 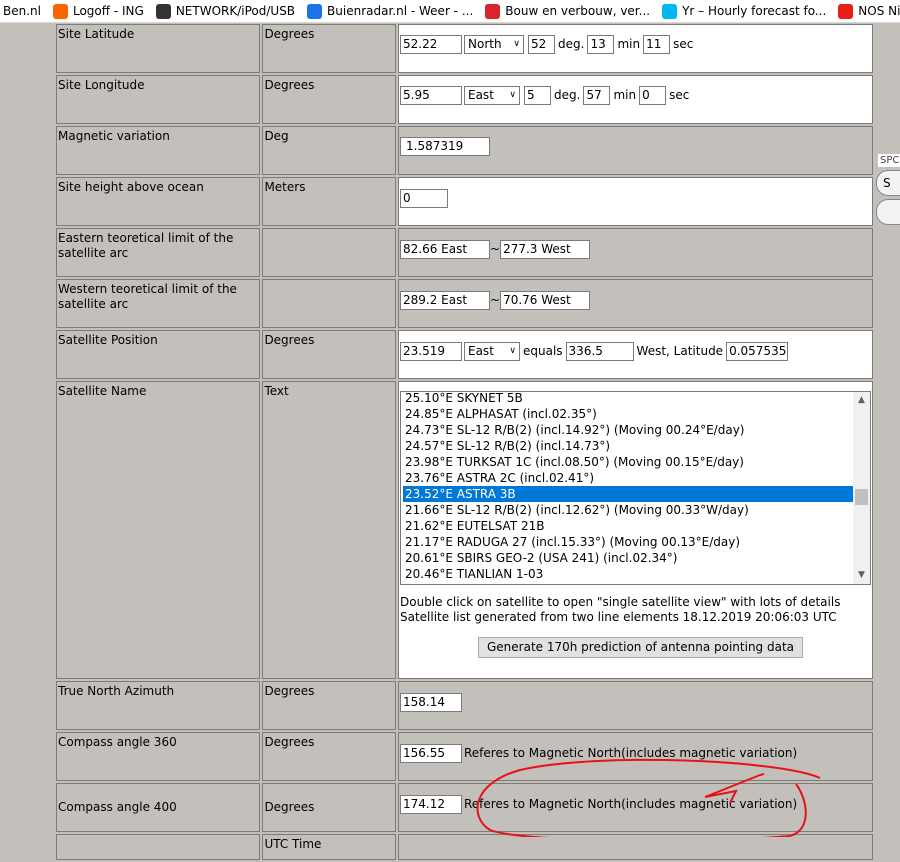 I want to click on longitude-direction-select: East ∨, so click(x=492, y=95).